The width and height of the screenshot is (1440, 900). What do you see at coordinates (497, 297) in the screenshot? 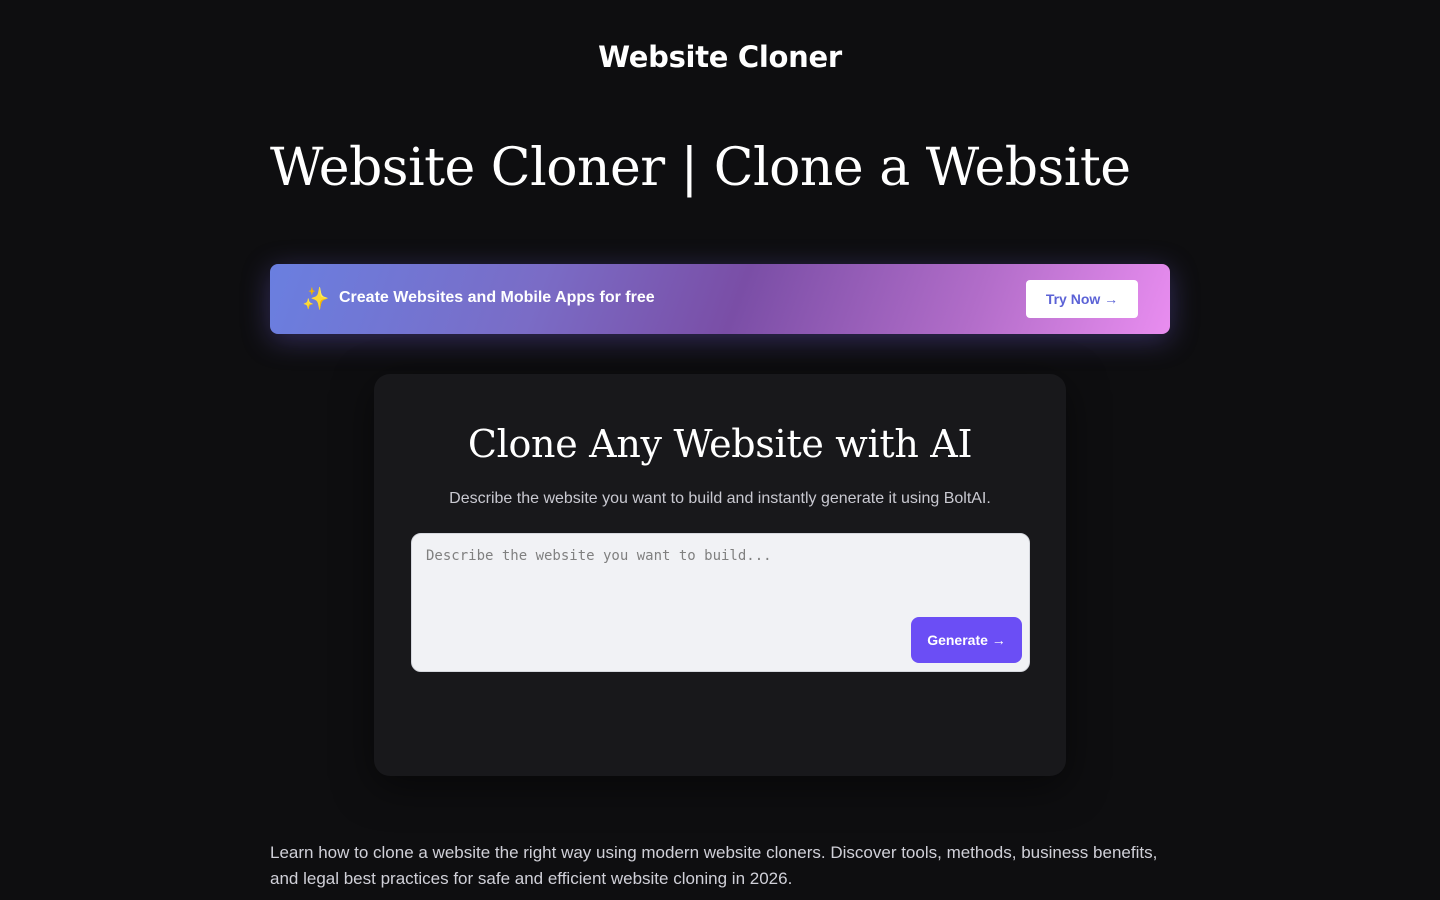
I see `promo-text: Create Websites and Mobile Apps for free` at bounding box center [497, 297].